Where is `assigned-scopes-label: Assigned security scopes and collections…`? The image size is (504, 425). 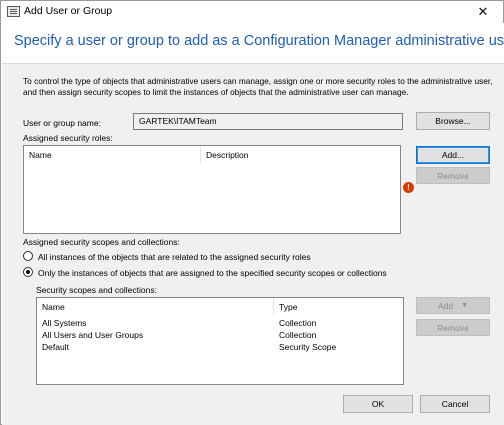 assigned-scopes-label: Assigned security scopes and collections… is located at coordinates (101, 242).